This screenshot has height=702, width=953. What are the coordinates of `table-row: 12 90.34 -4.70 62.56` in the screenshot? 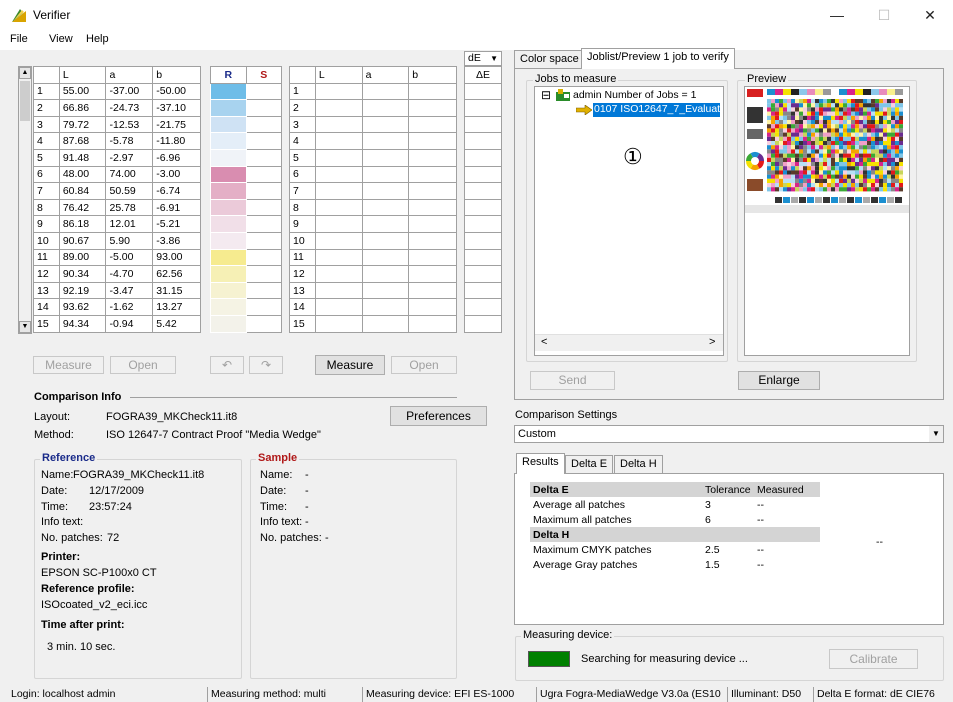 It's located at (117, 274).